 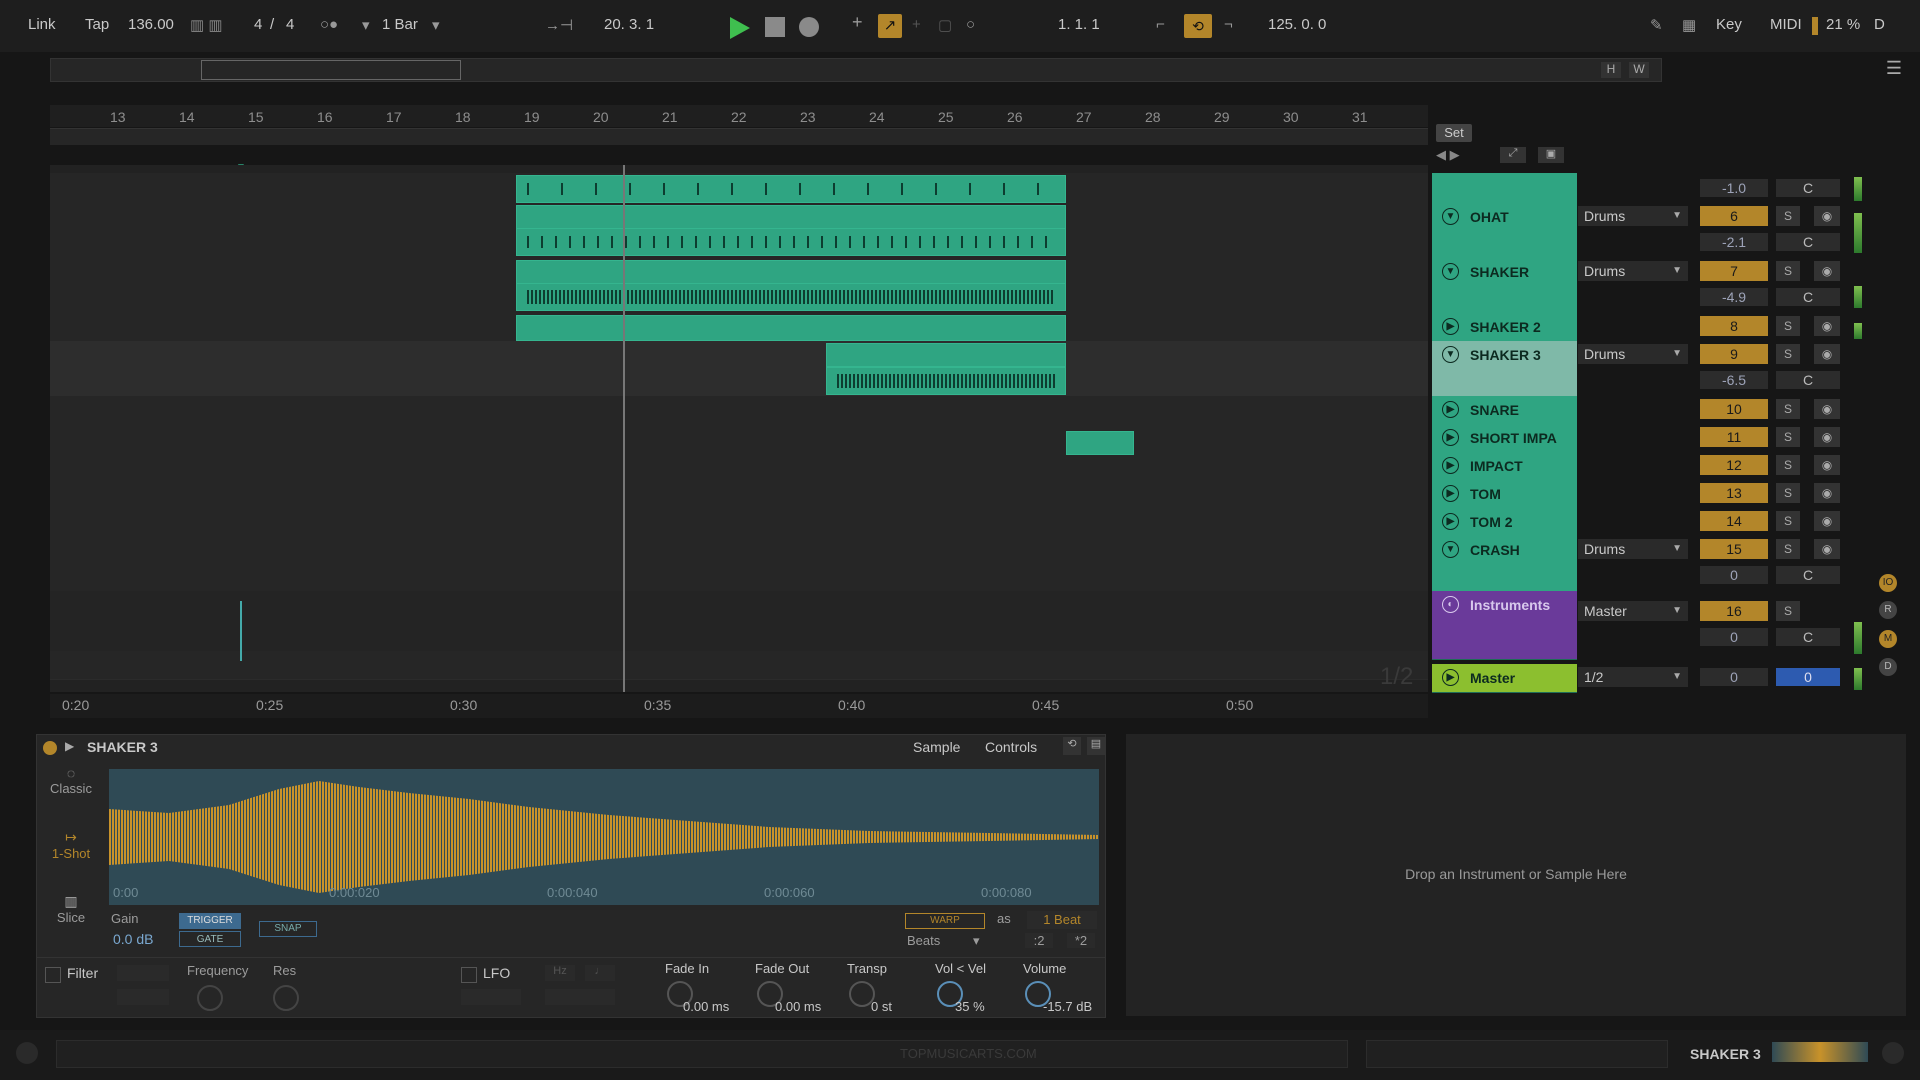 I want to click on stop-icon, so click(x=775, y=27).